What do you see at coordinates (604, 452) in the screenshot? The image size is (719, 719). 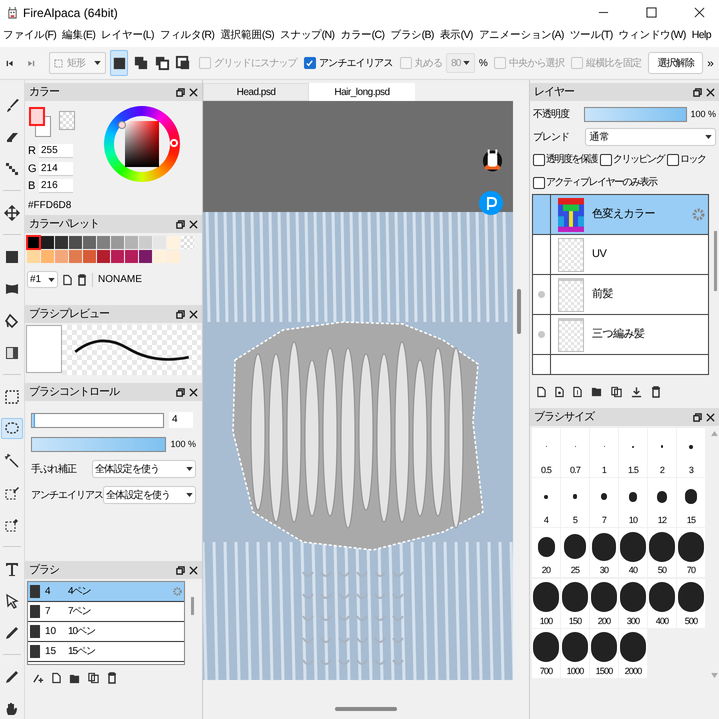 I see `brush-size-cell: 1` at bounding box center [604, 452].